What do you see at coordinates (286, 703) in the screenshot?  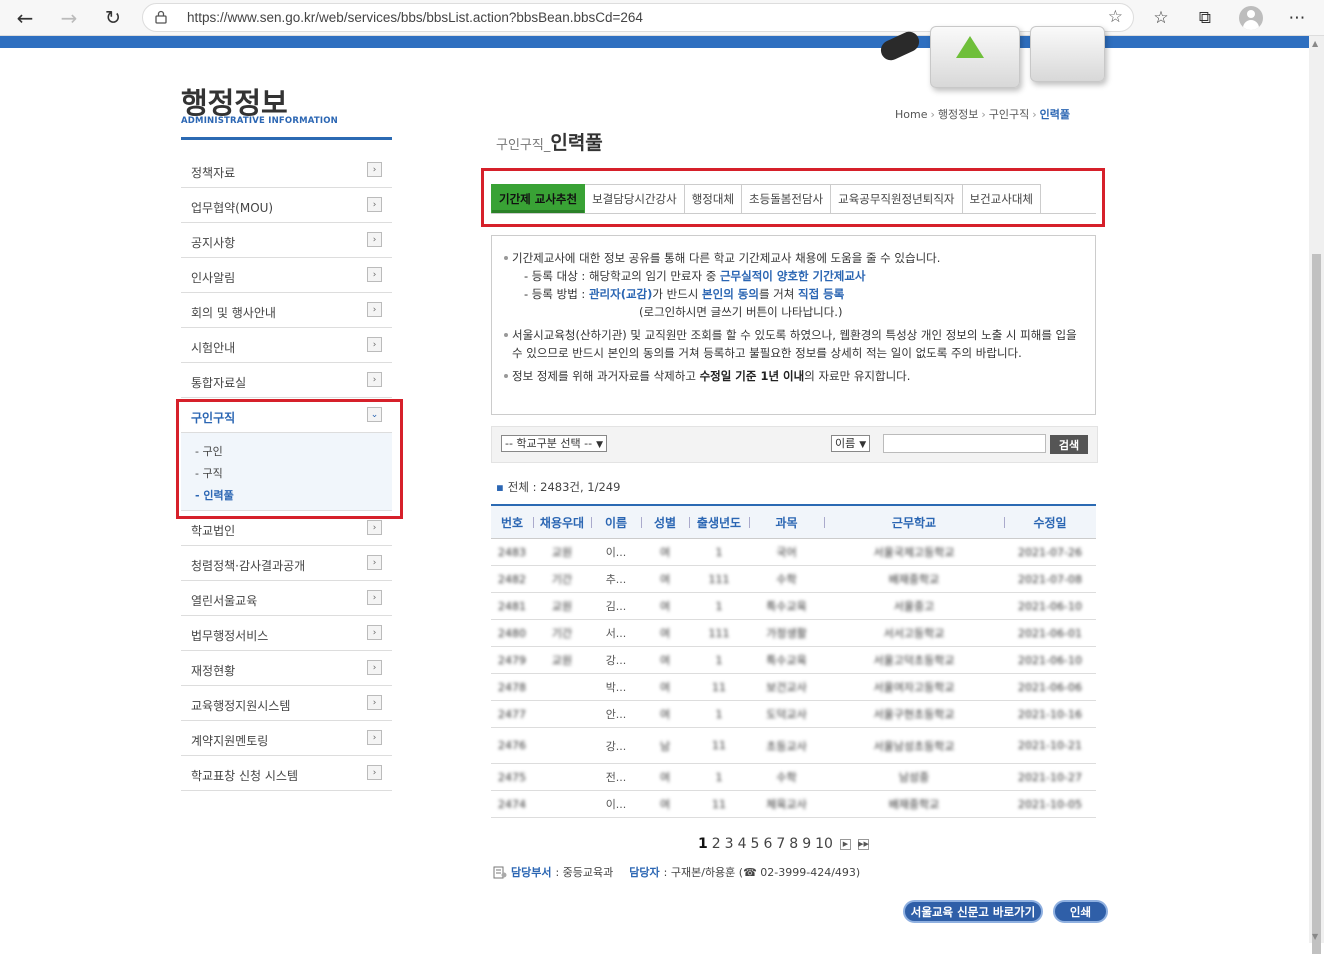 I see `menu-item-admin-system: 교육행정지원시스템 ›` at bounding box center [286, 703].